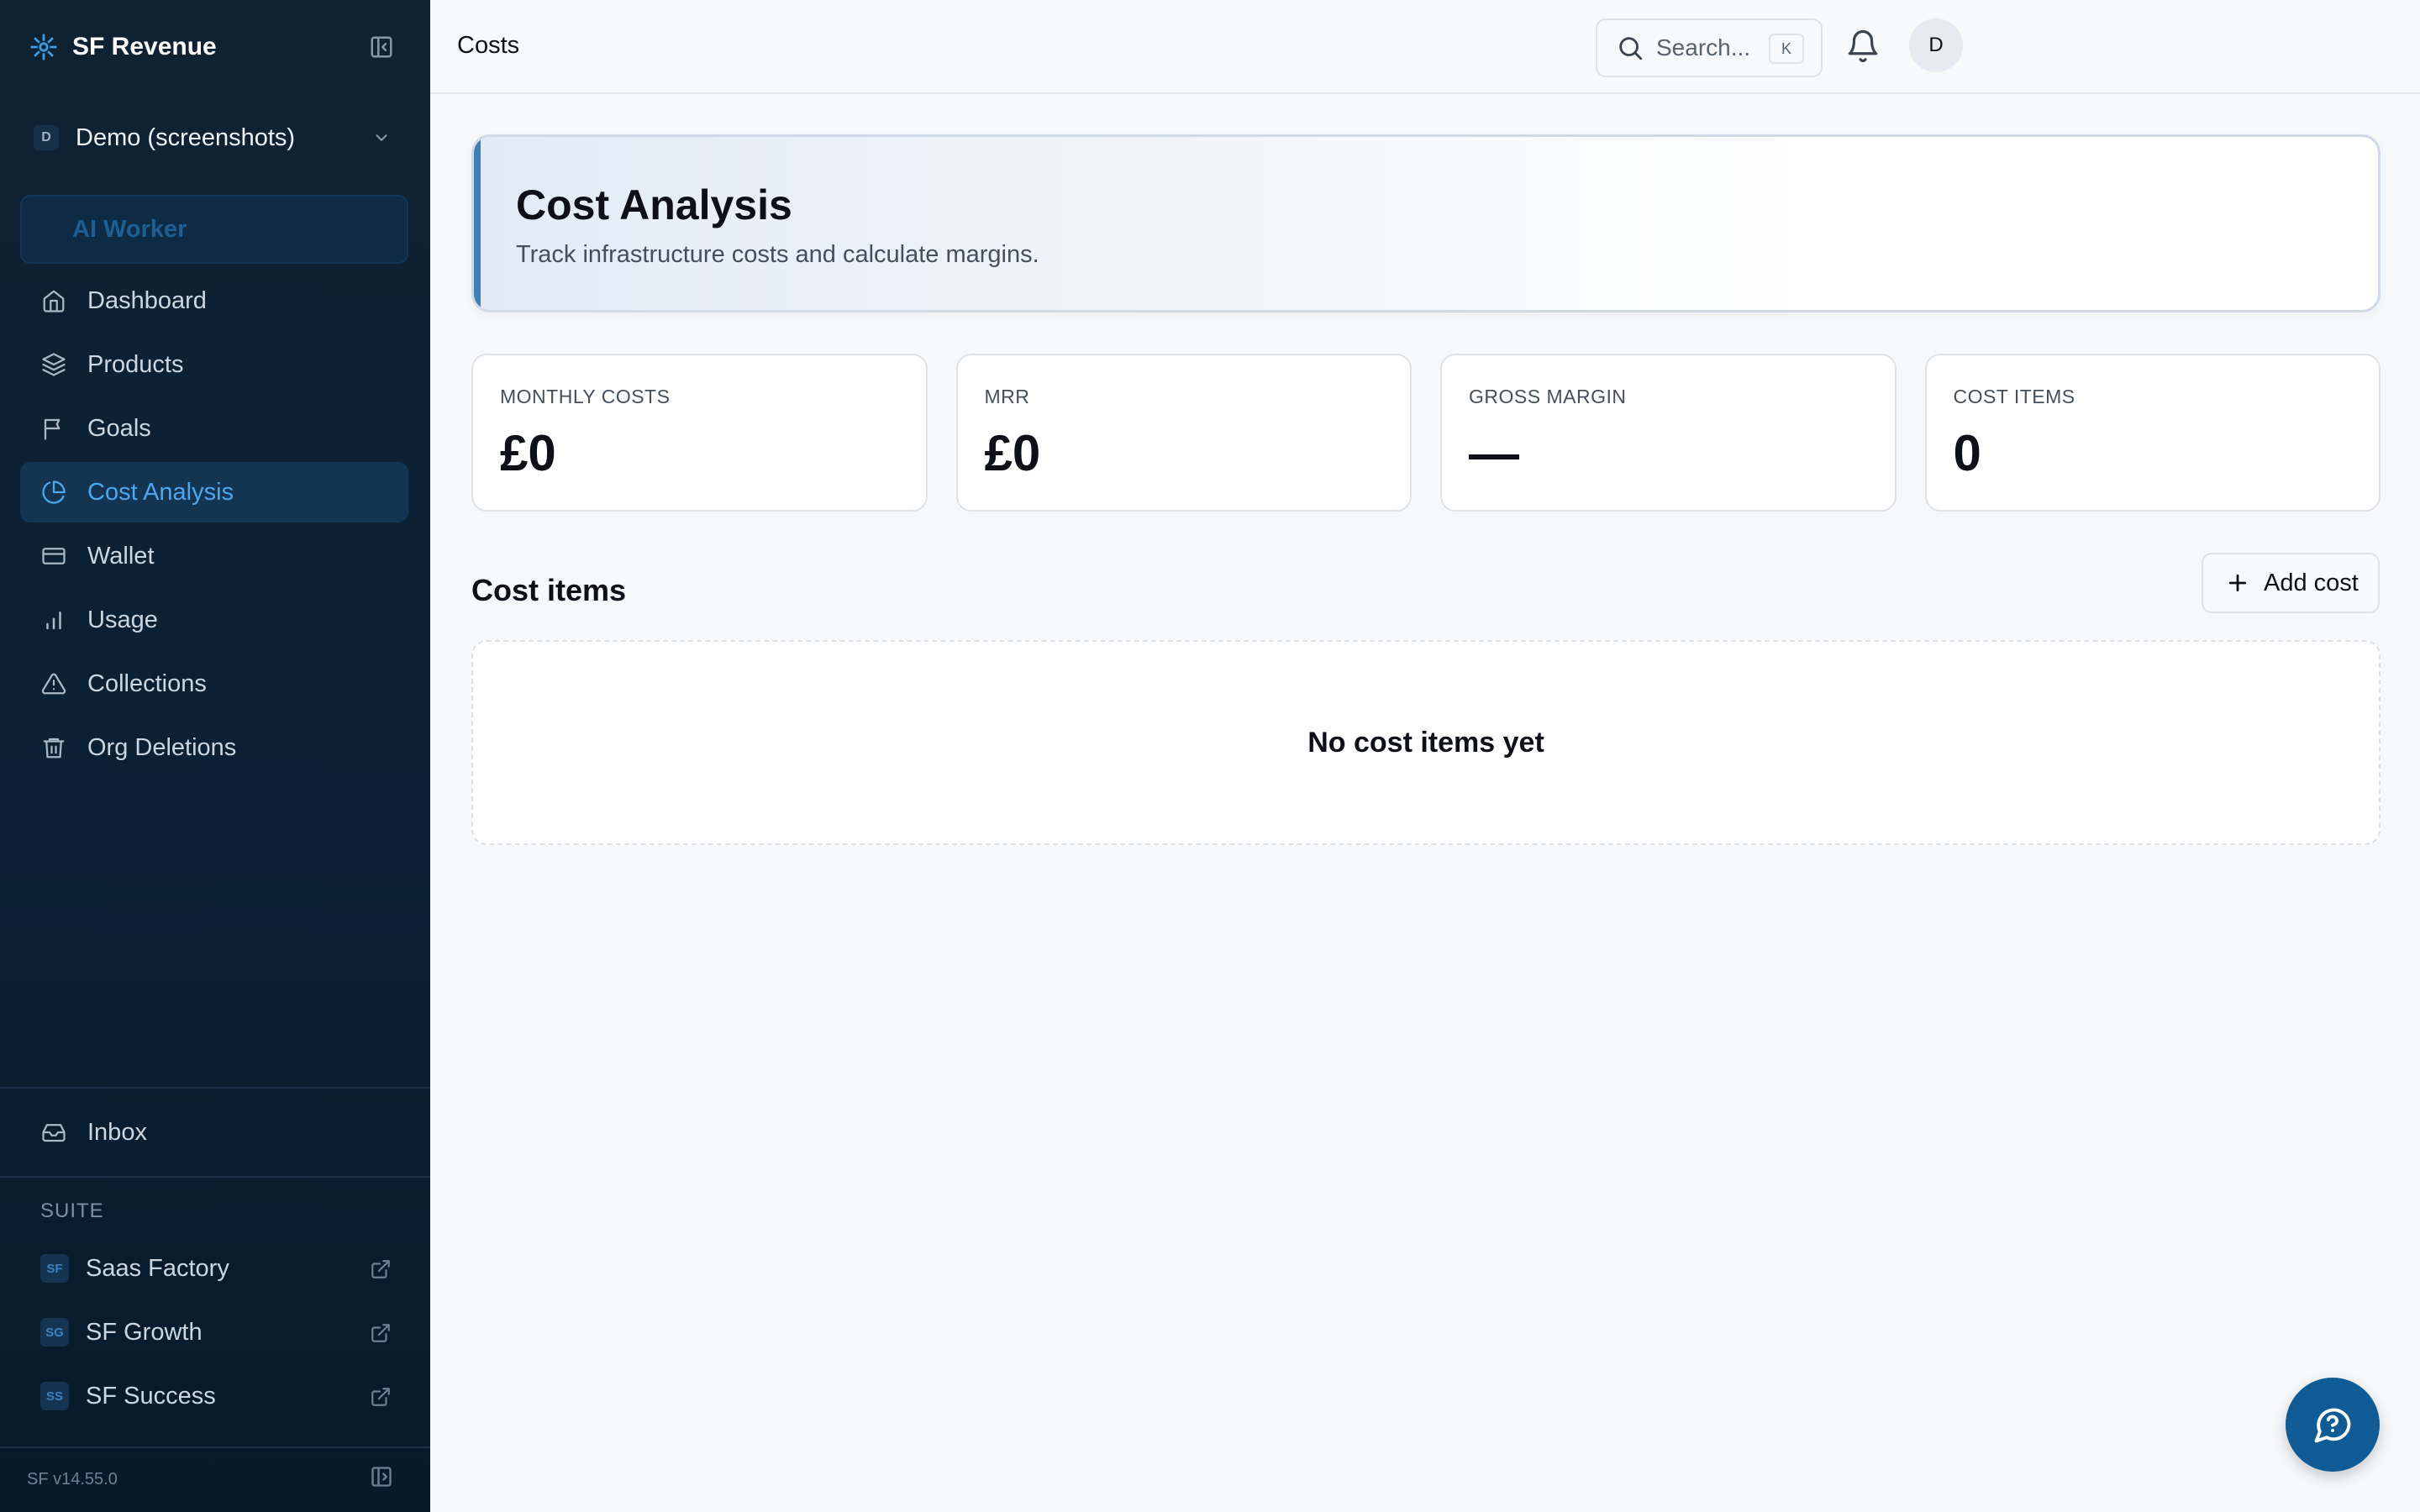  Describe the element at coordinates (54, 492) in the screenshot. I see `pie-chart-icon` at that location.